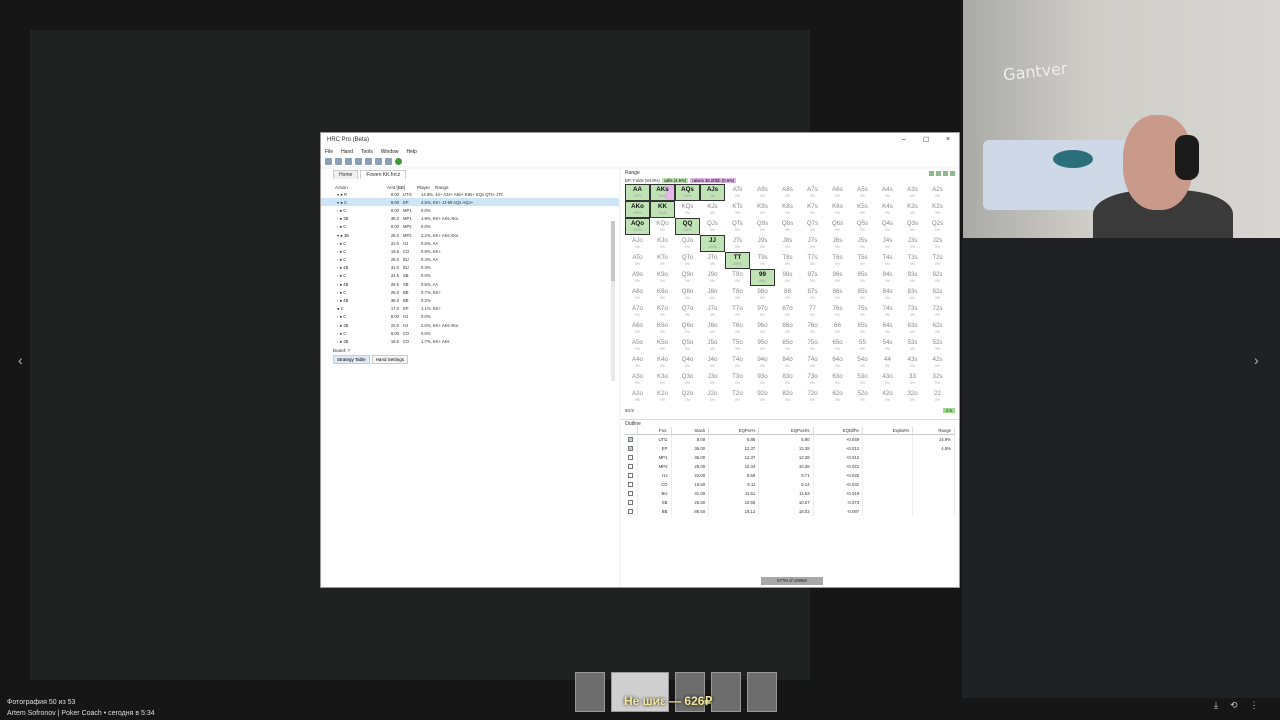  Describe the element at coordinates (937, 379) in the screenshot. I see `hand-cell-32s: 32s 0%` at that location.